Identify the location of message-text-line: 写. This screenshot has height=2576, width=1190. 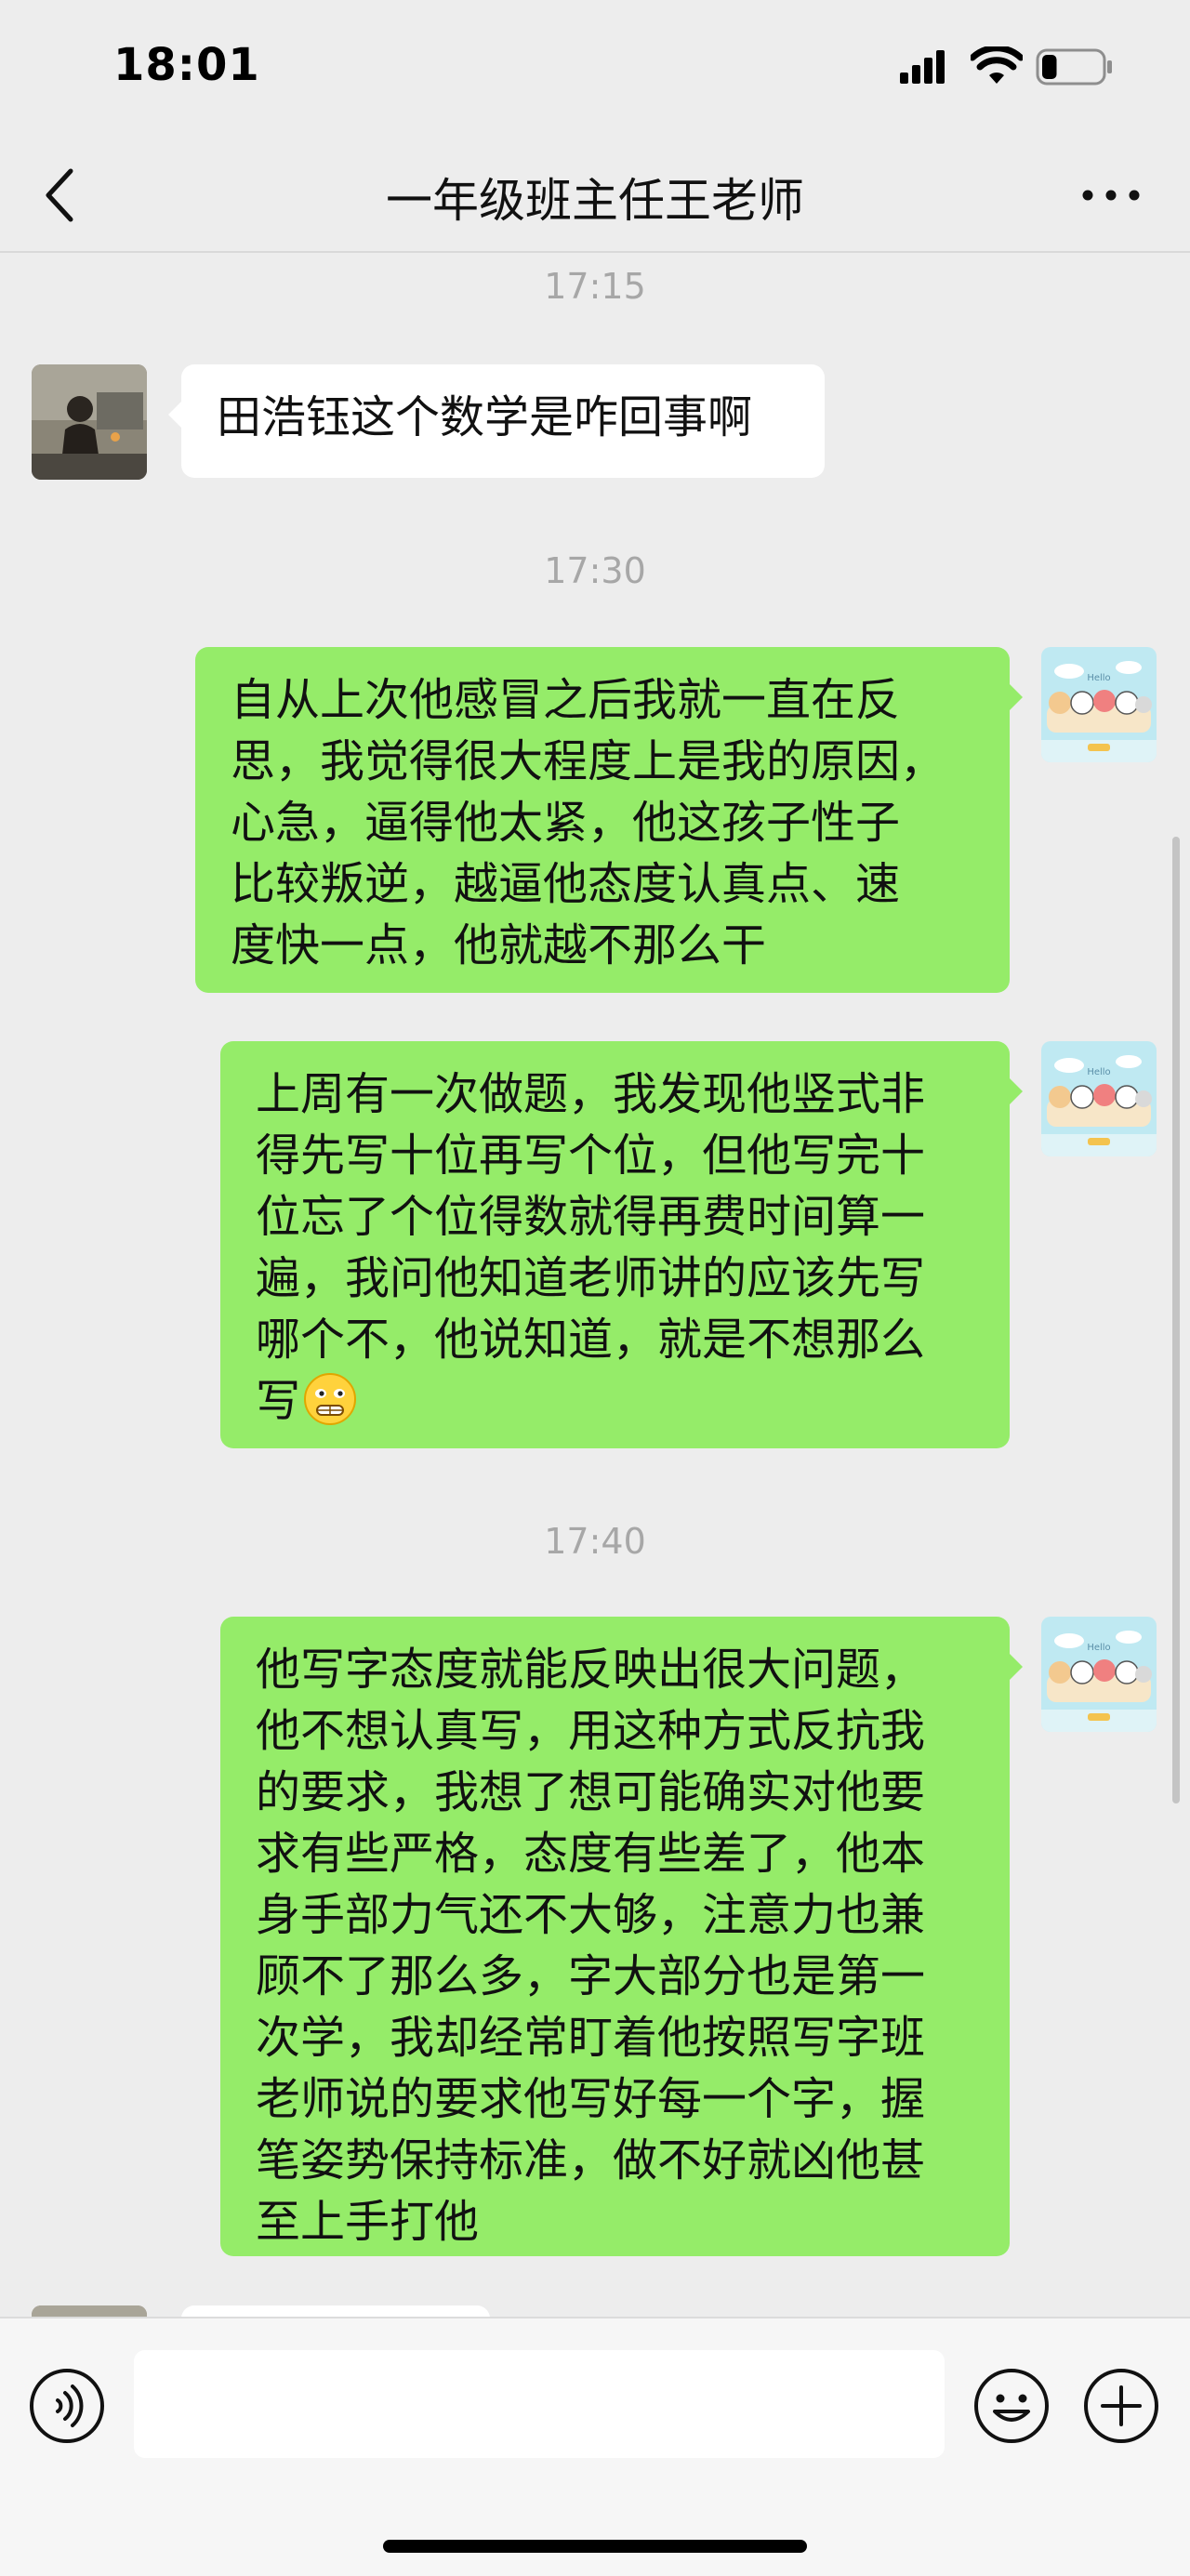
(278, 1401).